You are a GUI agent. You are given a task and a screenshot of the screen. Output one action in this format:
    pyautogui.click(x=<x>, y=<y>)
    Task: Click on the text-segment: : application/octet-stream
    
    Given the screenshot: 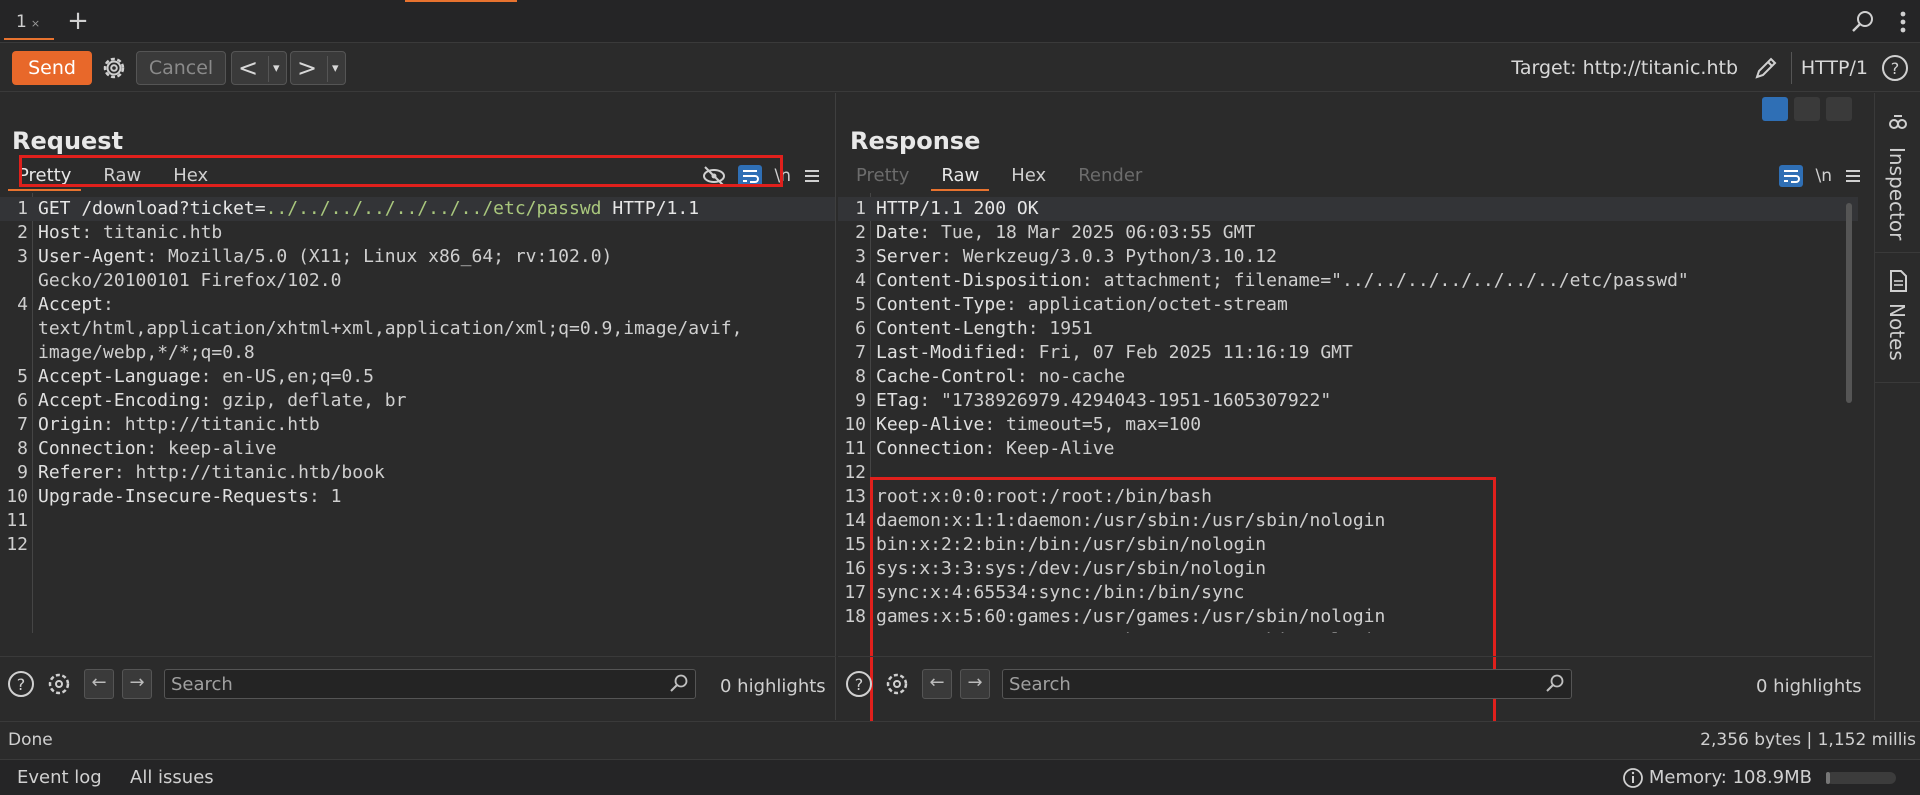 What is the action you would take?
    pyautogui.click(x=1147, y=304)
    